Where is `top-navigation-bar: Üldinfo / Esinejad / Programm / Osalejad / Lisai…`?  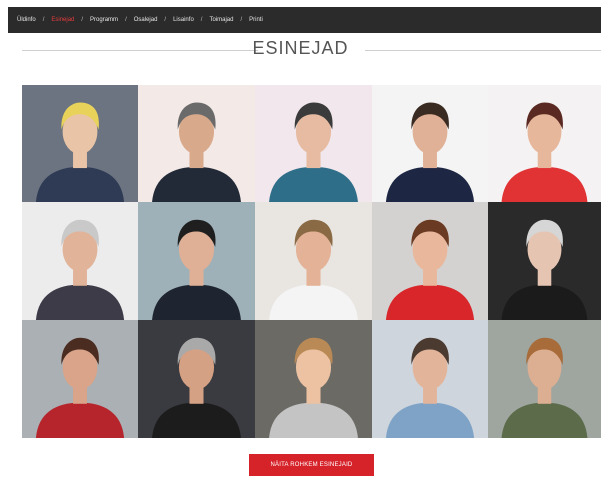 top-navigation-bar: Üldinfo / Esinejad / Programm / Osalejad / Lisai… is located at coordinates (304, 20).